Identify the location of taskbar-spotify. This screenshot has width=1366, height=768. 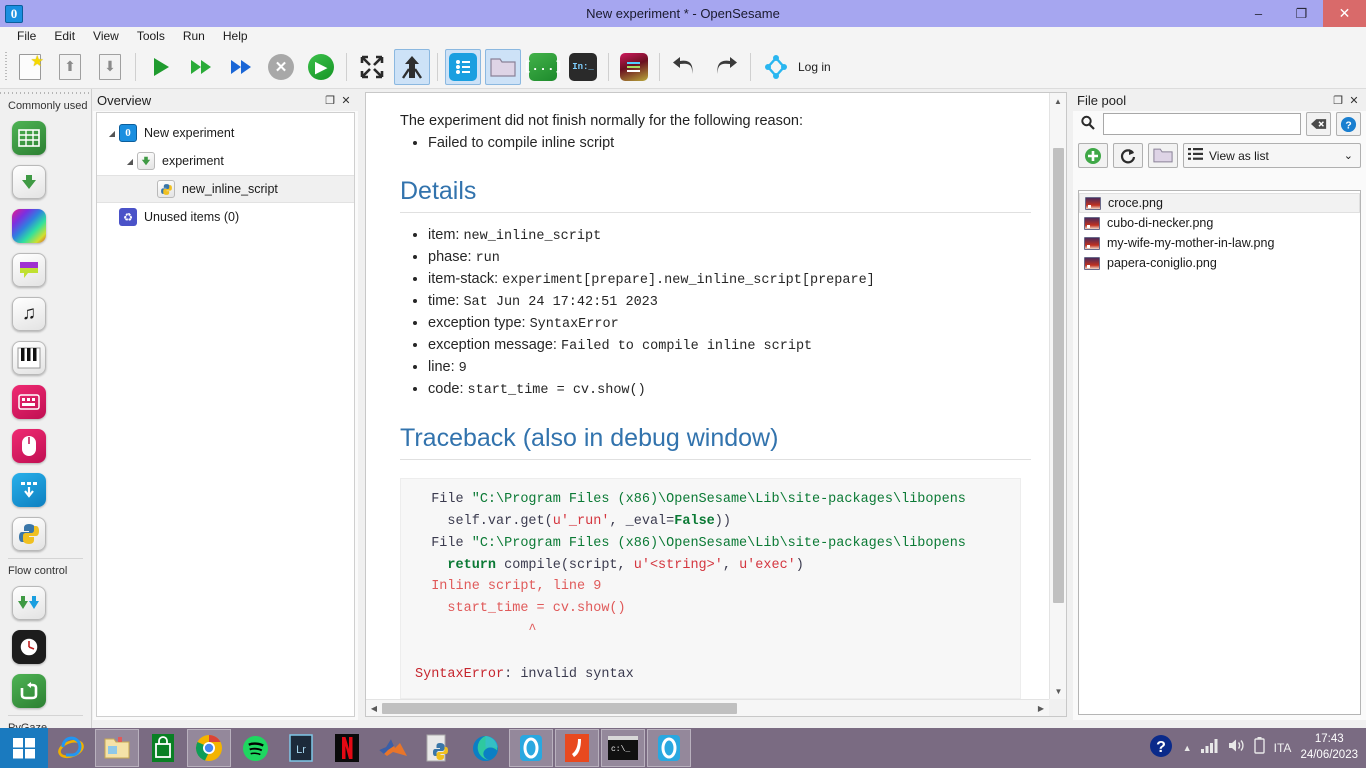
(255, 748).